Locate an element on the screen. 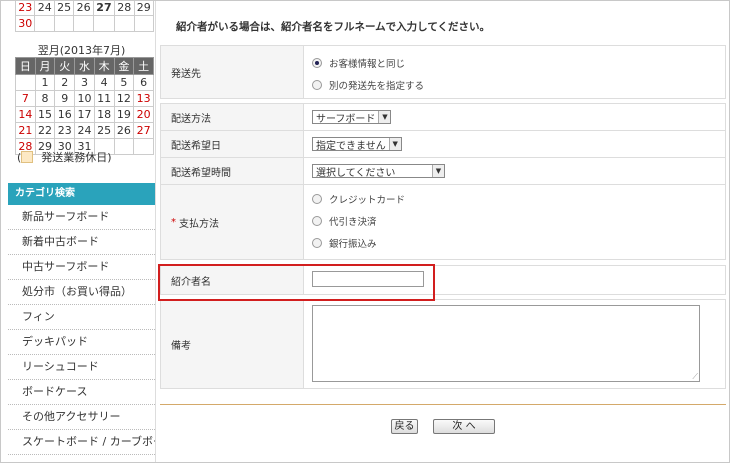  radio-bank-transfer: 銀行振込み is located at coordinates (518, 243).